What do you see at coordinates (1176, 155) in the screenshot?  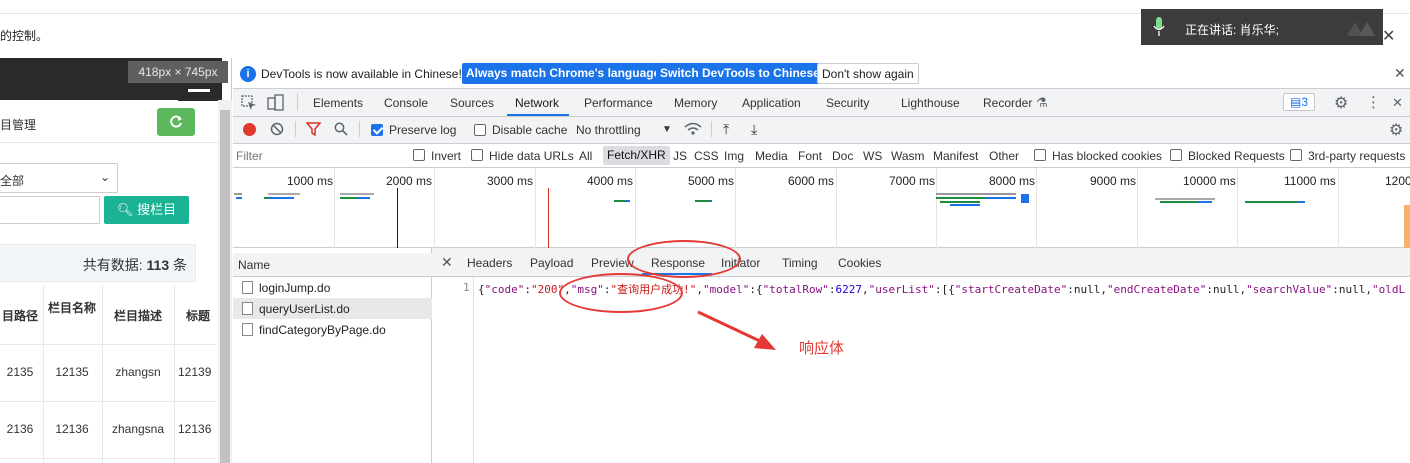 I see `blocked-requests-checkbox` at bounding box center [1176, 155].